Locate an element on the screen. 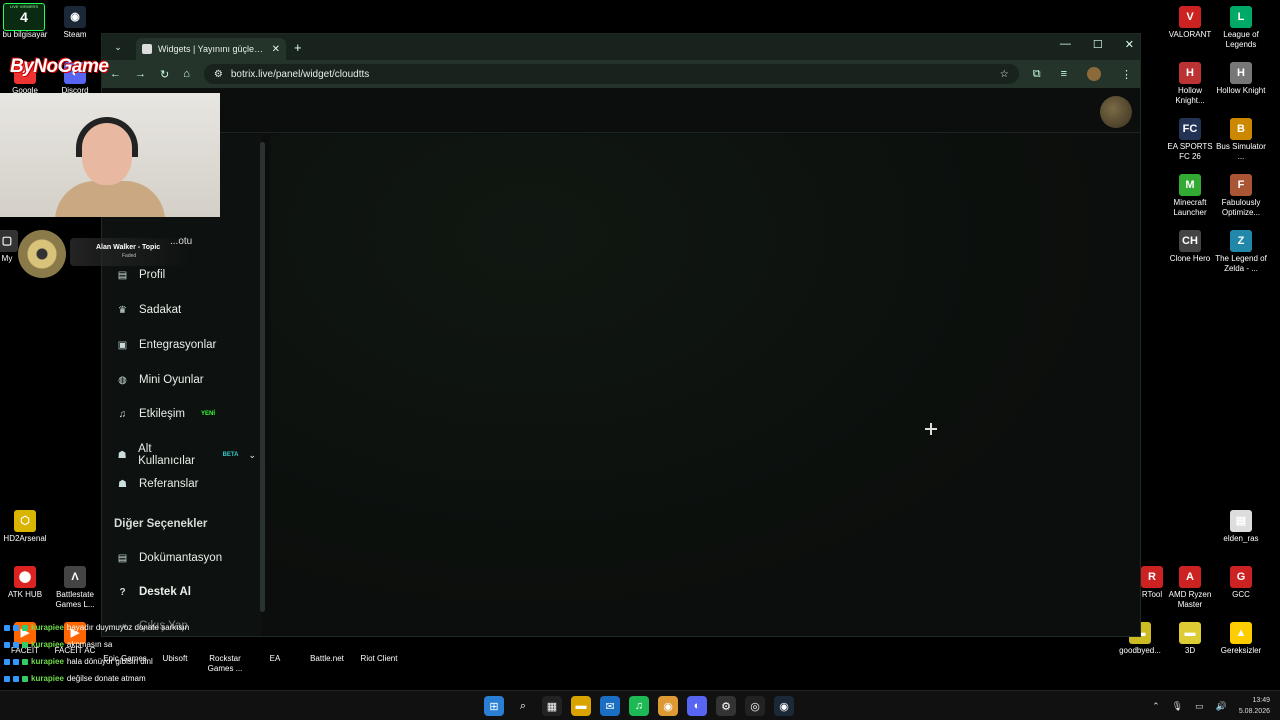  home-icon: ⌂ is located at coordinates (186, 74).